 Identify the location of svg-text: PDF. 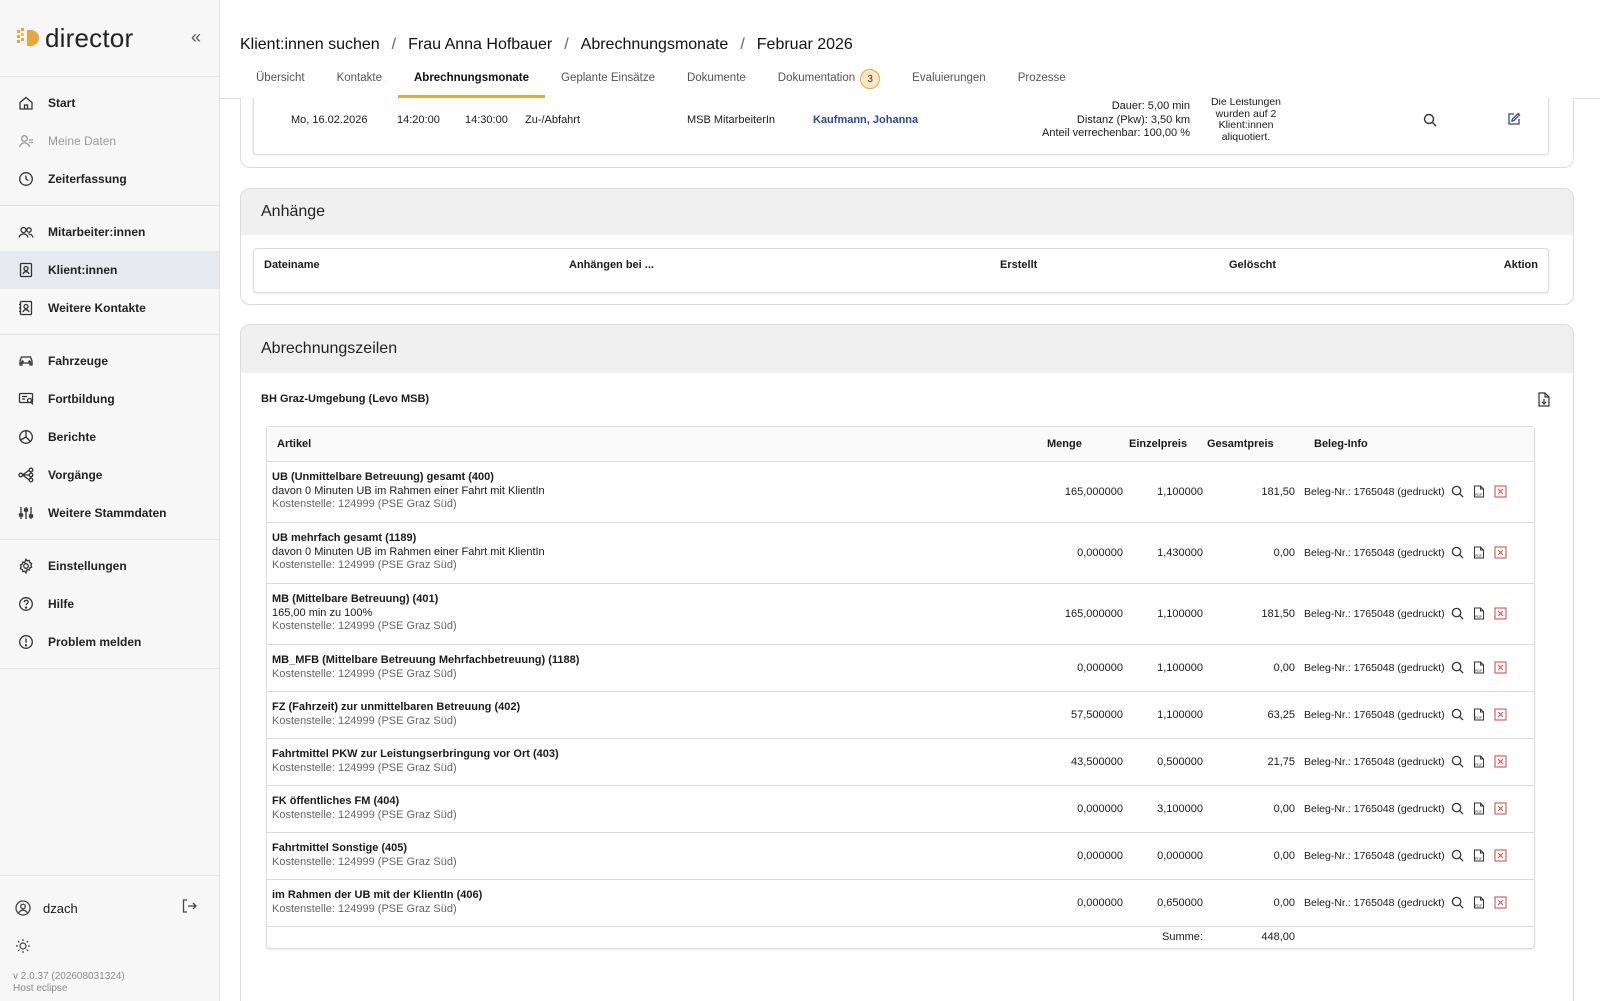
(1479, 671).